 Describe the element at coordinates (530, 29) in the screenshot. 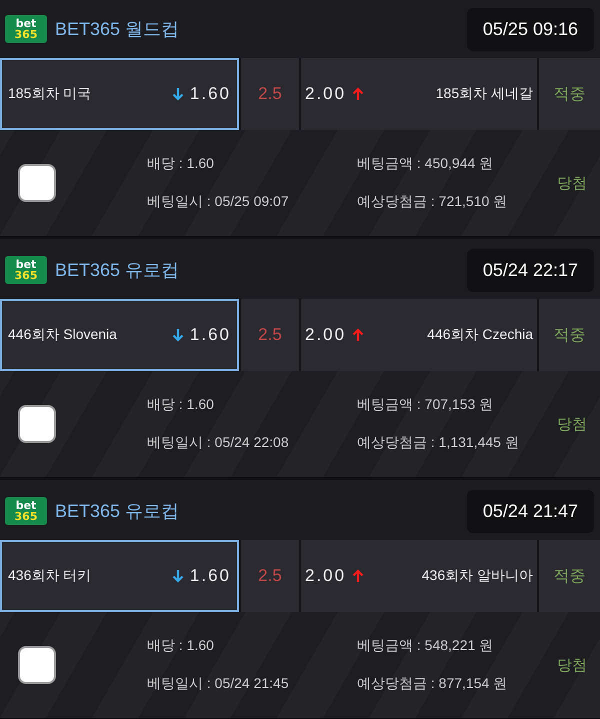

I see `match-time: 05/25 09:16` at that location.